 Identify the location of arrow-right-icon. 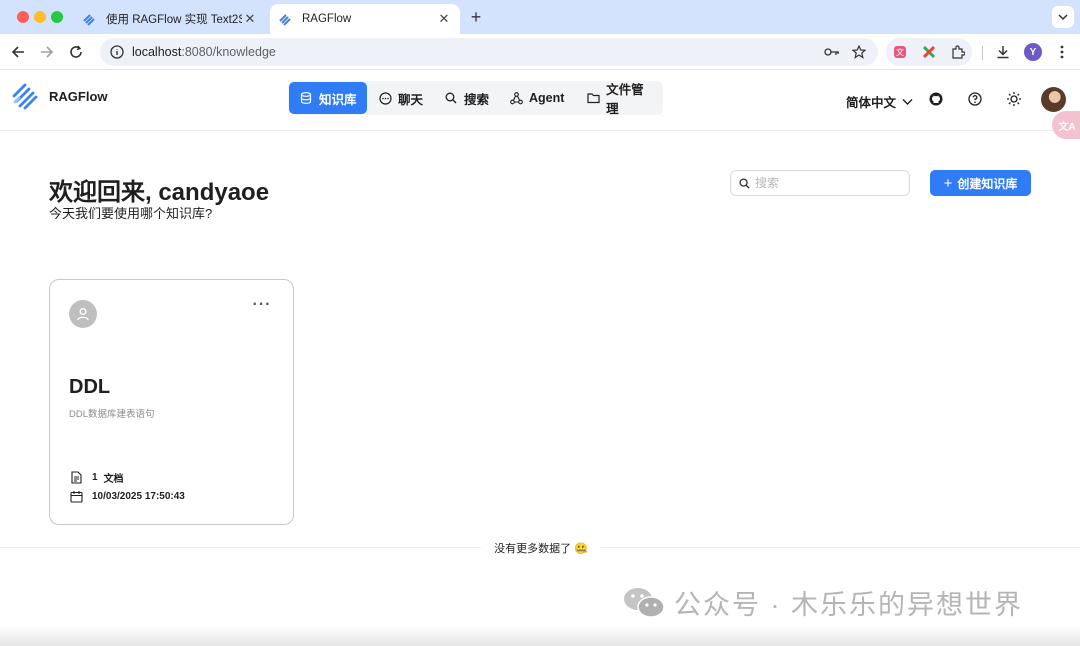
(47, 52).